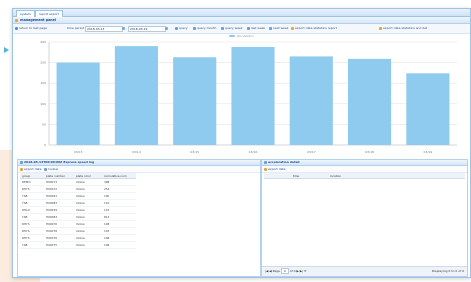  I want to click on of-label: of 0, so click(292, 271).